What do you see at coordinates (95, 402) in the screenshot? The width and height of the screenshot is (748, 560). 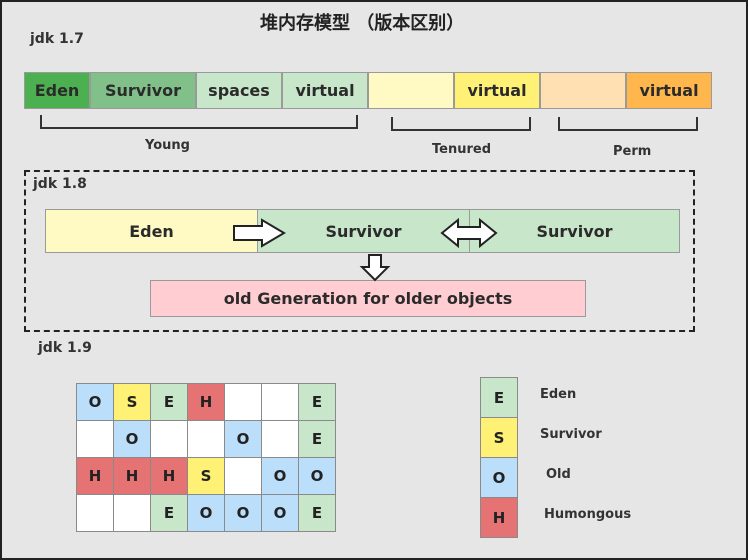 I see `region-cell-0-0: O` at bounding box center [95, 402].